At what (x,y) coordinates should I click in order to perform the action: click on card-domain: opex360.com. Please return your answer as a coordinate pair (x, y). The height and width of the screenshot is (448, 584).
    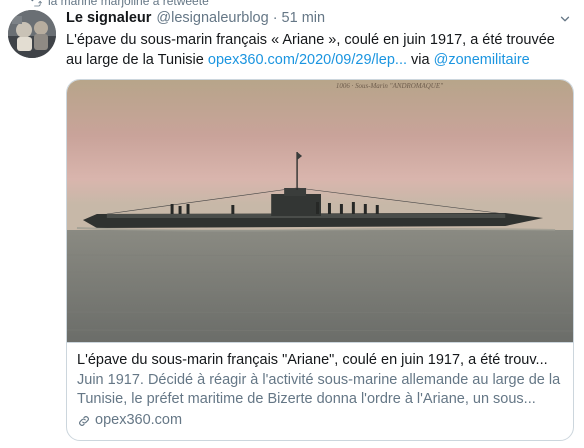
    Looking at the image, I should click on (320, 420).